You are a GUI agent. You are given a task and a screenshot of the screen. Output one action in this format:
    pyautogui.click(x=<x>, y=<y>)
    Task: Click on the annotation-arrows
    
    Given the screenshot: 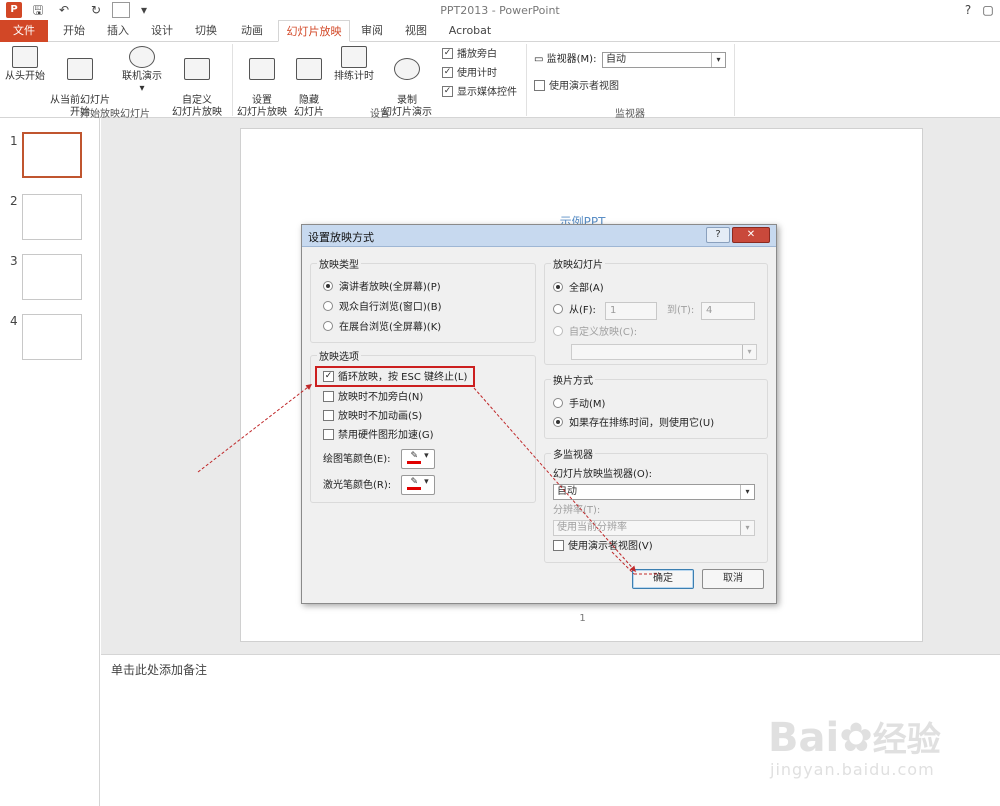 What is the action you would take?
    pyautogui.click(x=428, y=479)
    